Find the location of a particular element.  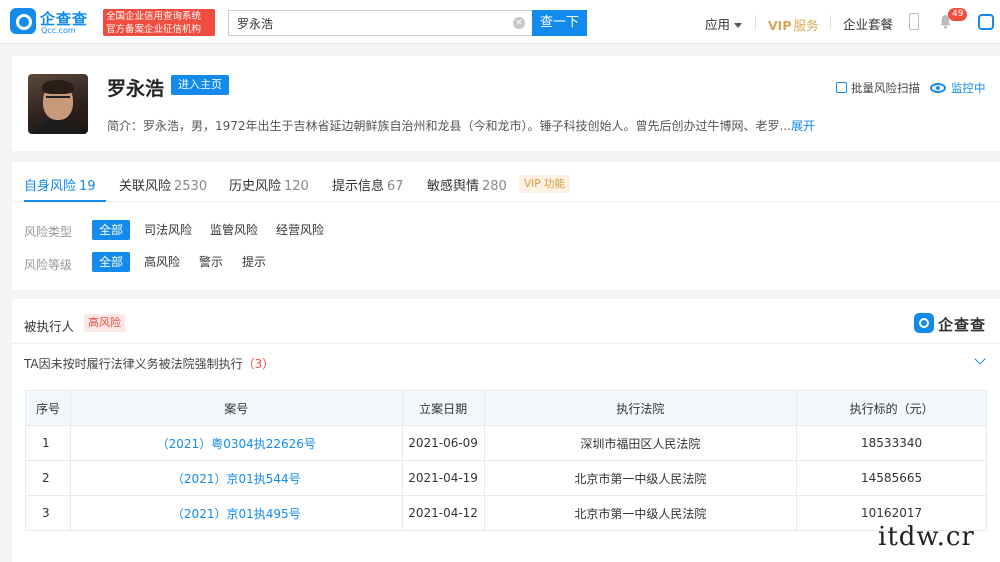

col-index: 序号 is located at coordinates (48, 408).